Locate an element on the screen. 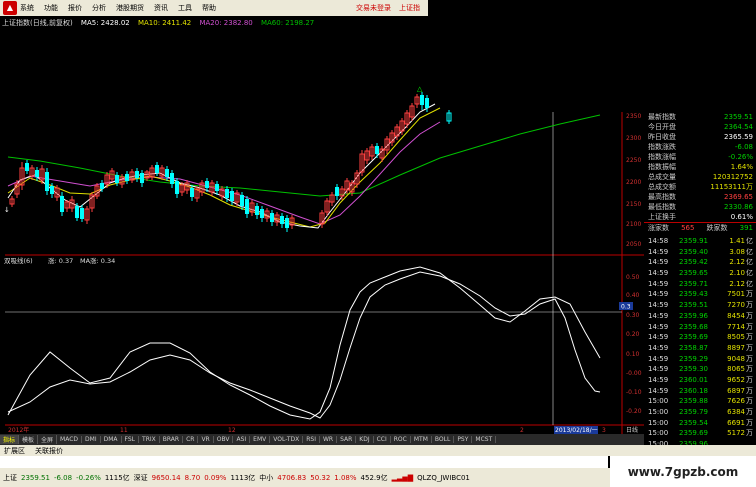 The width and height of the screenshot is (756, 487). tick-volume: 8897 is located at coordinates (736, 347).